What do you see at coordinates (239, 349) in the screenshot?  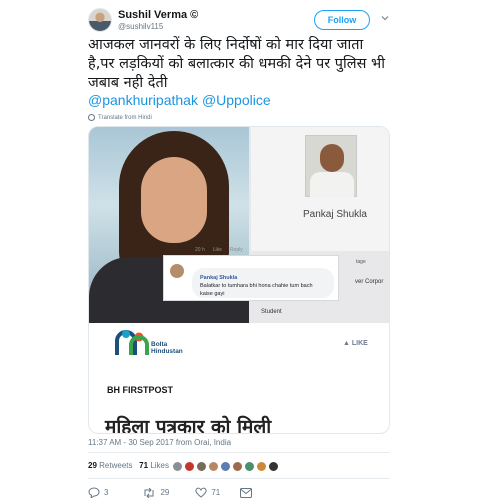 I see `publisher-bar: Bolta Hindustan ▲ LIKE` at bounding box center [239, 349].